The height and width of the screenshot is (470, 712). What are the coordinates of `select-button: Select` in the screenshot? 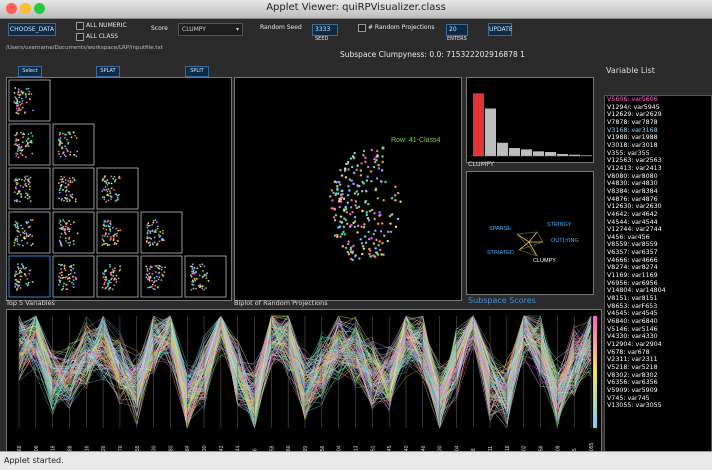 It's located at (30, 71).